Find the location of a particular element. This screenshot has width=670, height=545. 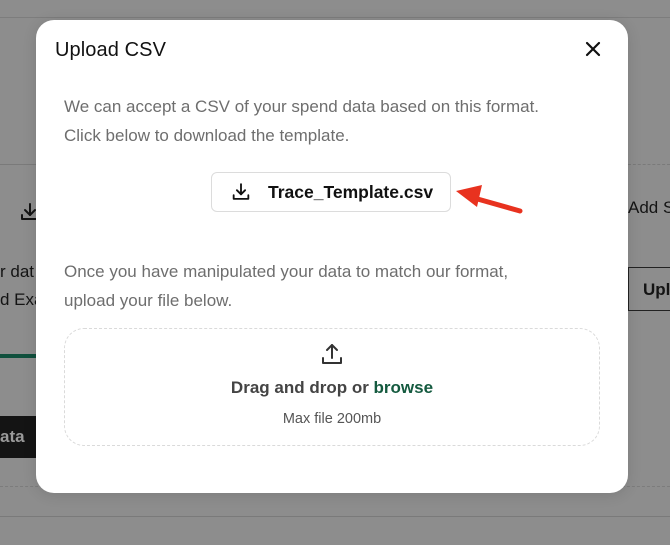

modal-title: Upload CSV is located at coordinates (111, 50).